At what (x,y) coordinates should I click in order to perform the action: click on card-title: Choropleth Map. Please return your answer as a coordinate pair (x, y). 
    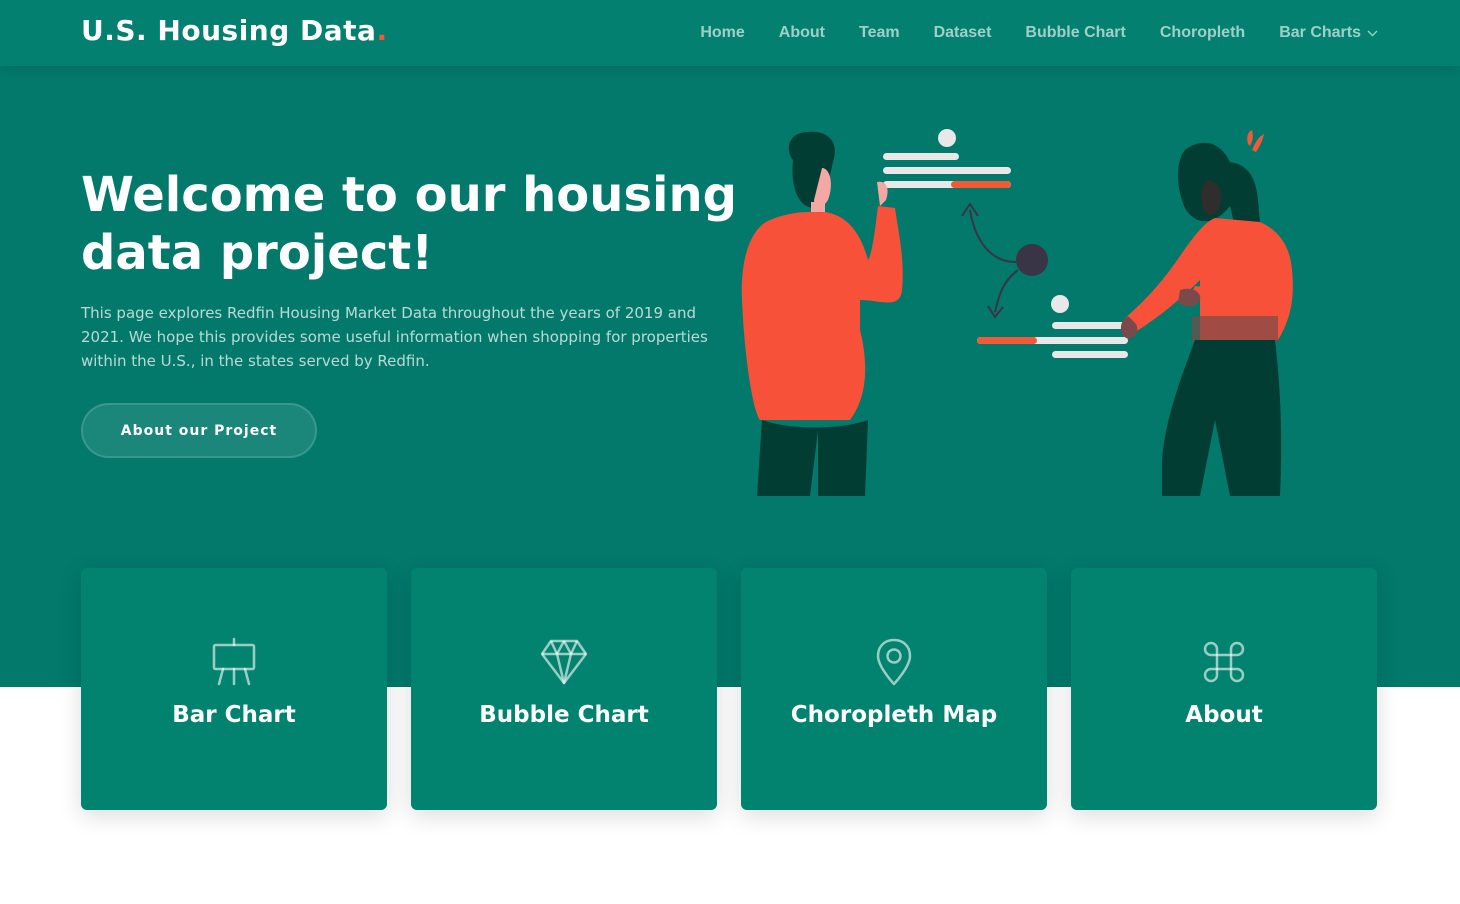
    Looking at the image, I should click on (894, 715).